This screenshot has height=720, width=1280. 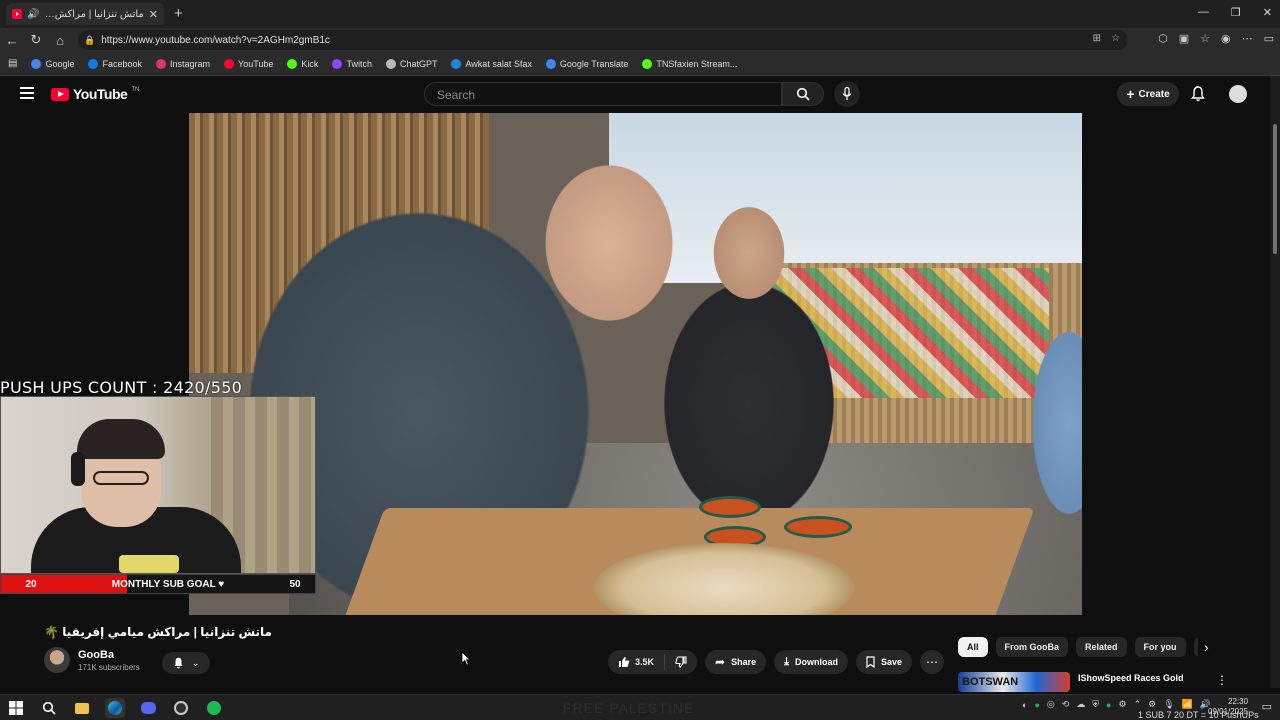 I want to click on favorite-star-icon: ☆, so click(x=1115, y=38).